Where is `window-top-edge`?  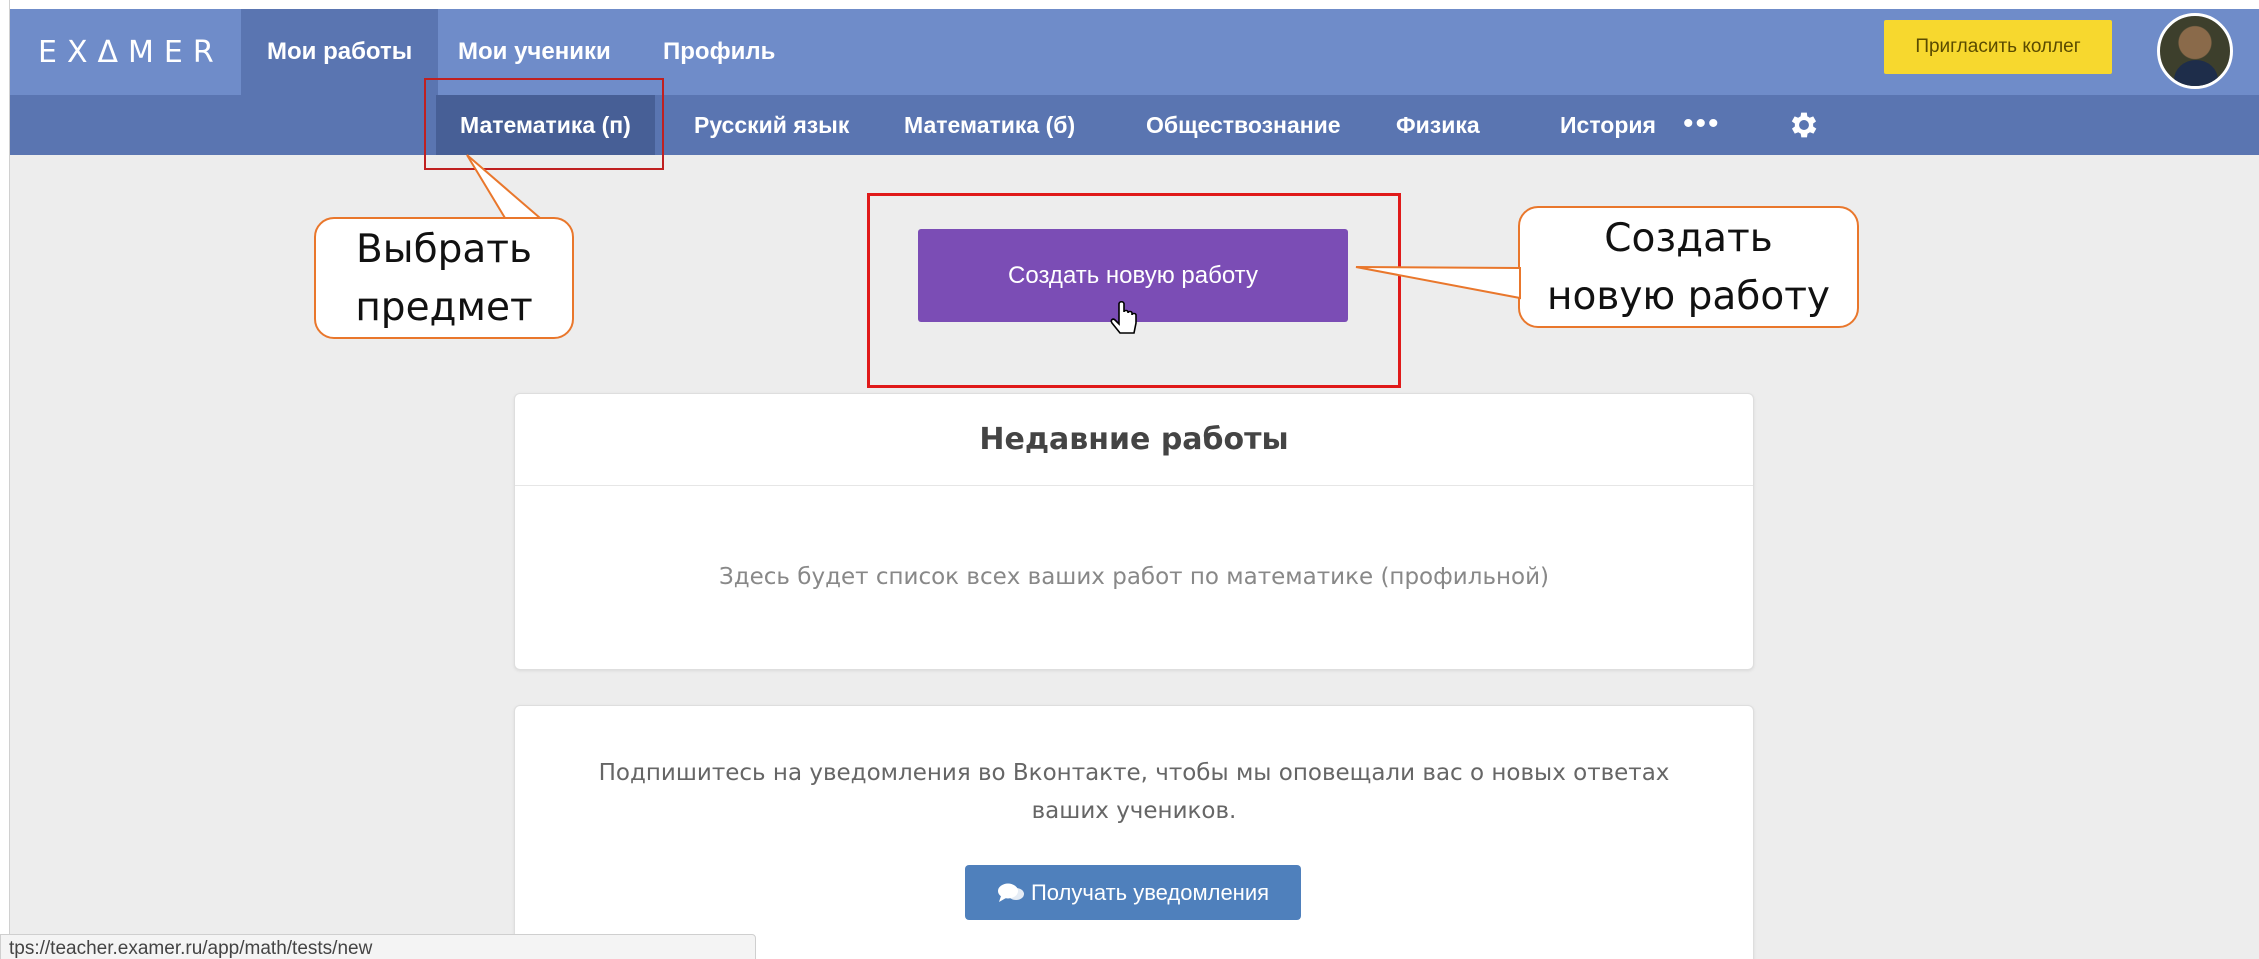
window-top-edge is located at coordinates (1129, 4).